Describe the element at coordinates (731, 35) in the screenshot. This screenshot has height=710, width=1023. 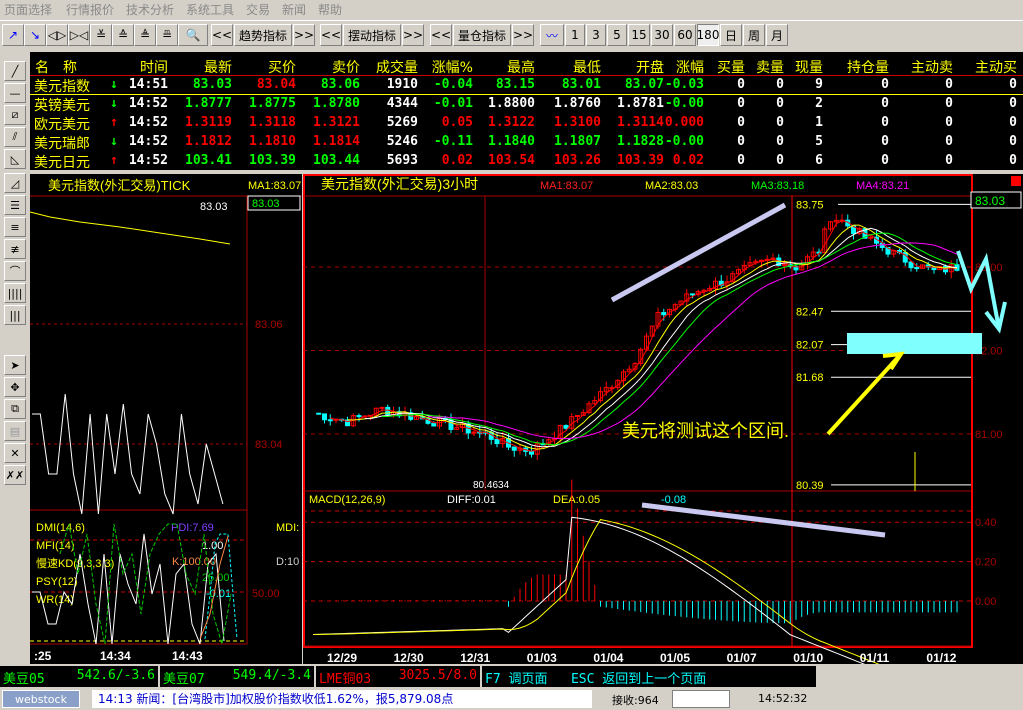
I see `period-日-button: 日` at that location.